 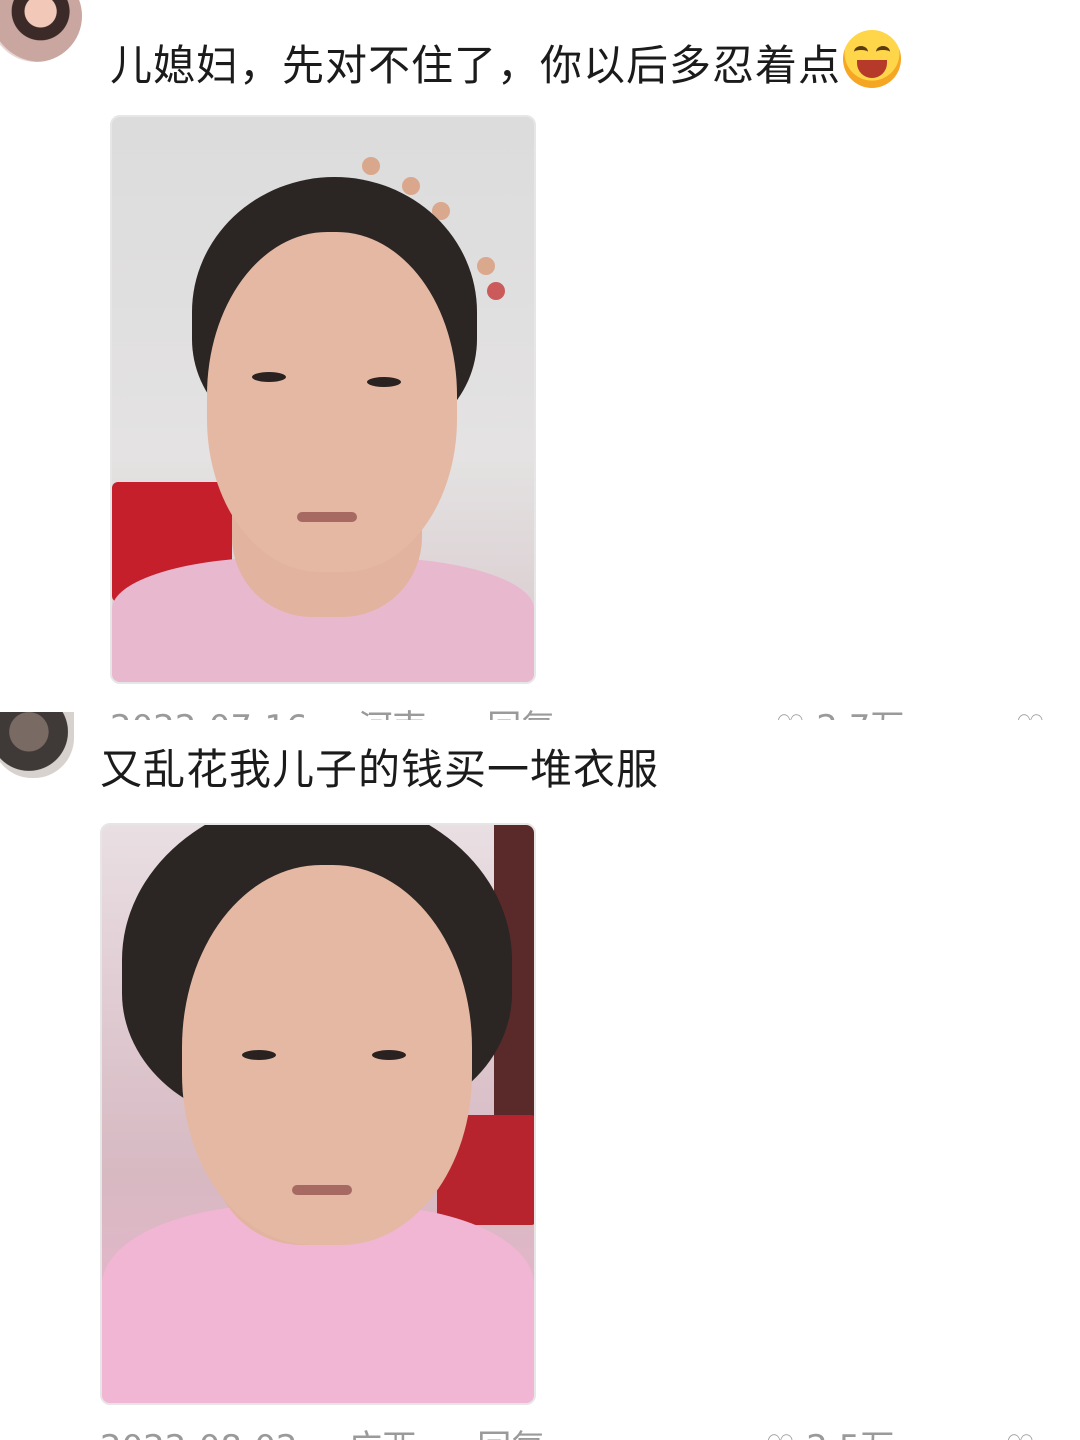 I want to click on comment-date: 2022-08-02, so click(x=199, y=1429).